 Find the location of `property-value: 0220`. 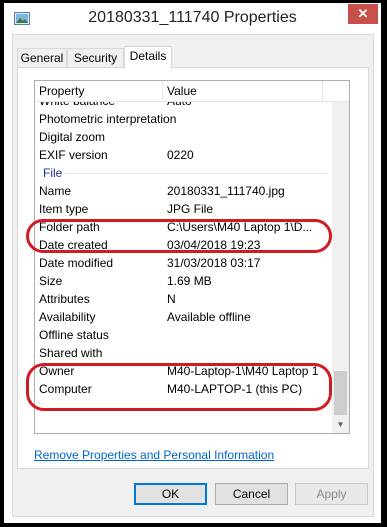

property-value: 0220 is located at coordinates (180, 155).